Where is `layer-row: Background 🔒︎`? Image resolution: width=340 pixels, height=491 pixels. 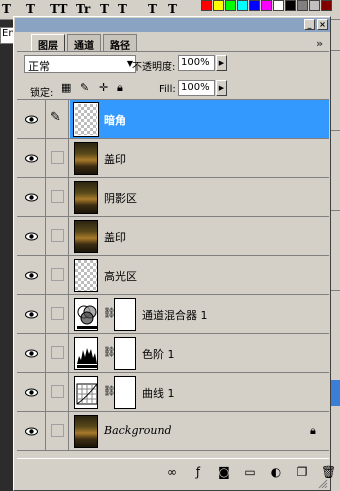
layer-row: Background 🔒︎ is located at coordinates (173, 431).